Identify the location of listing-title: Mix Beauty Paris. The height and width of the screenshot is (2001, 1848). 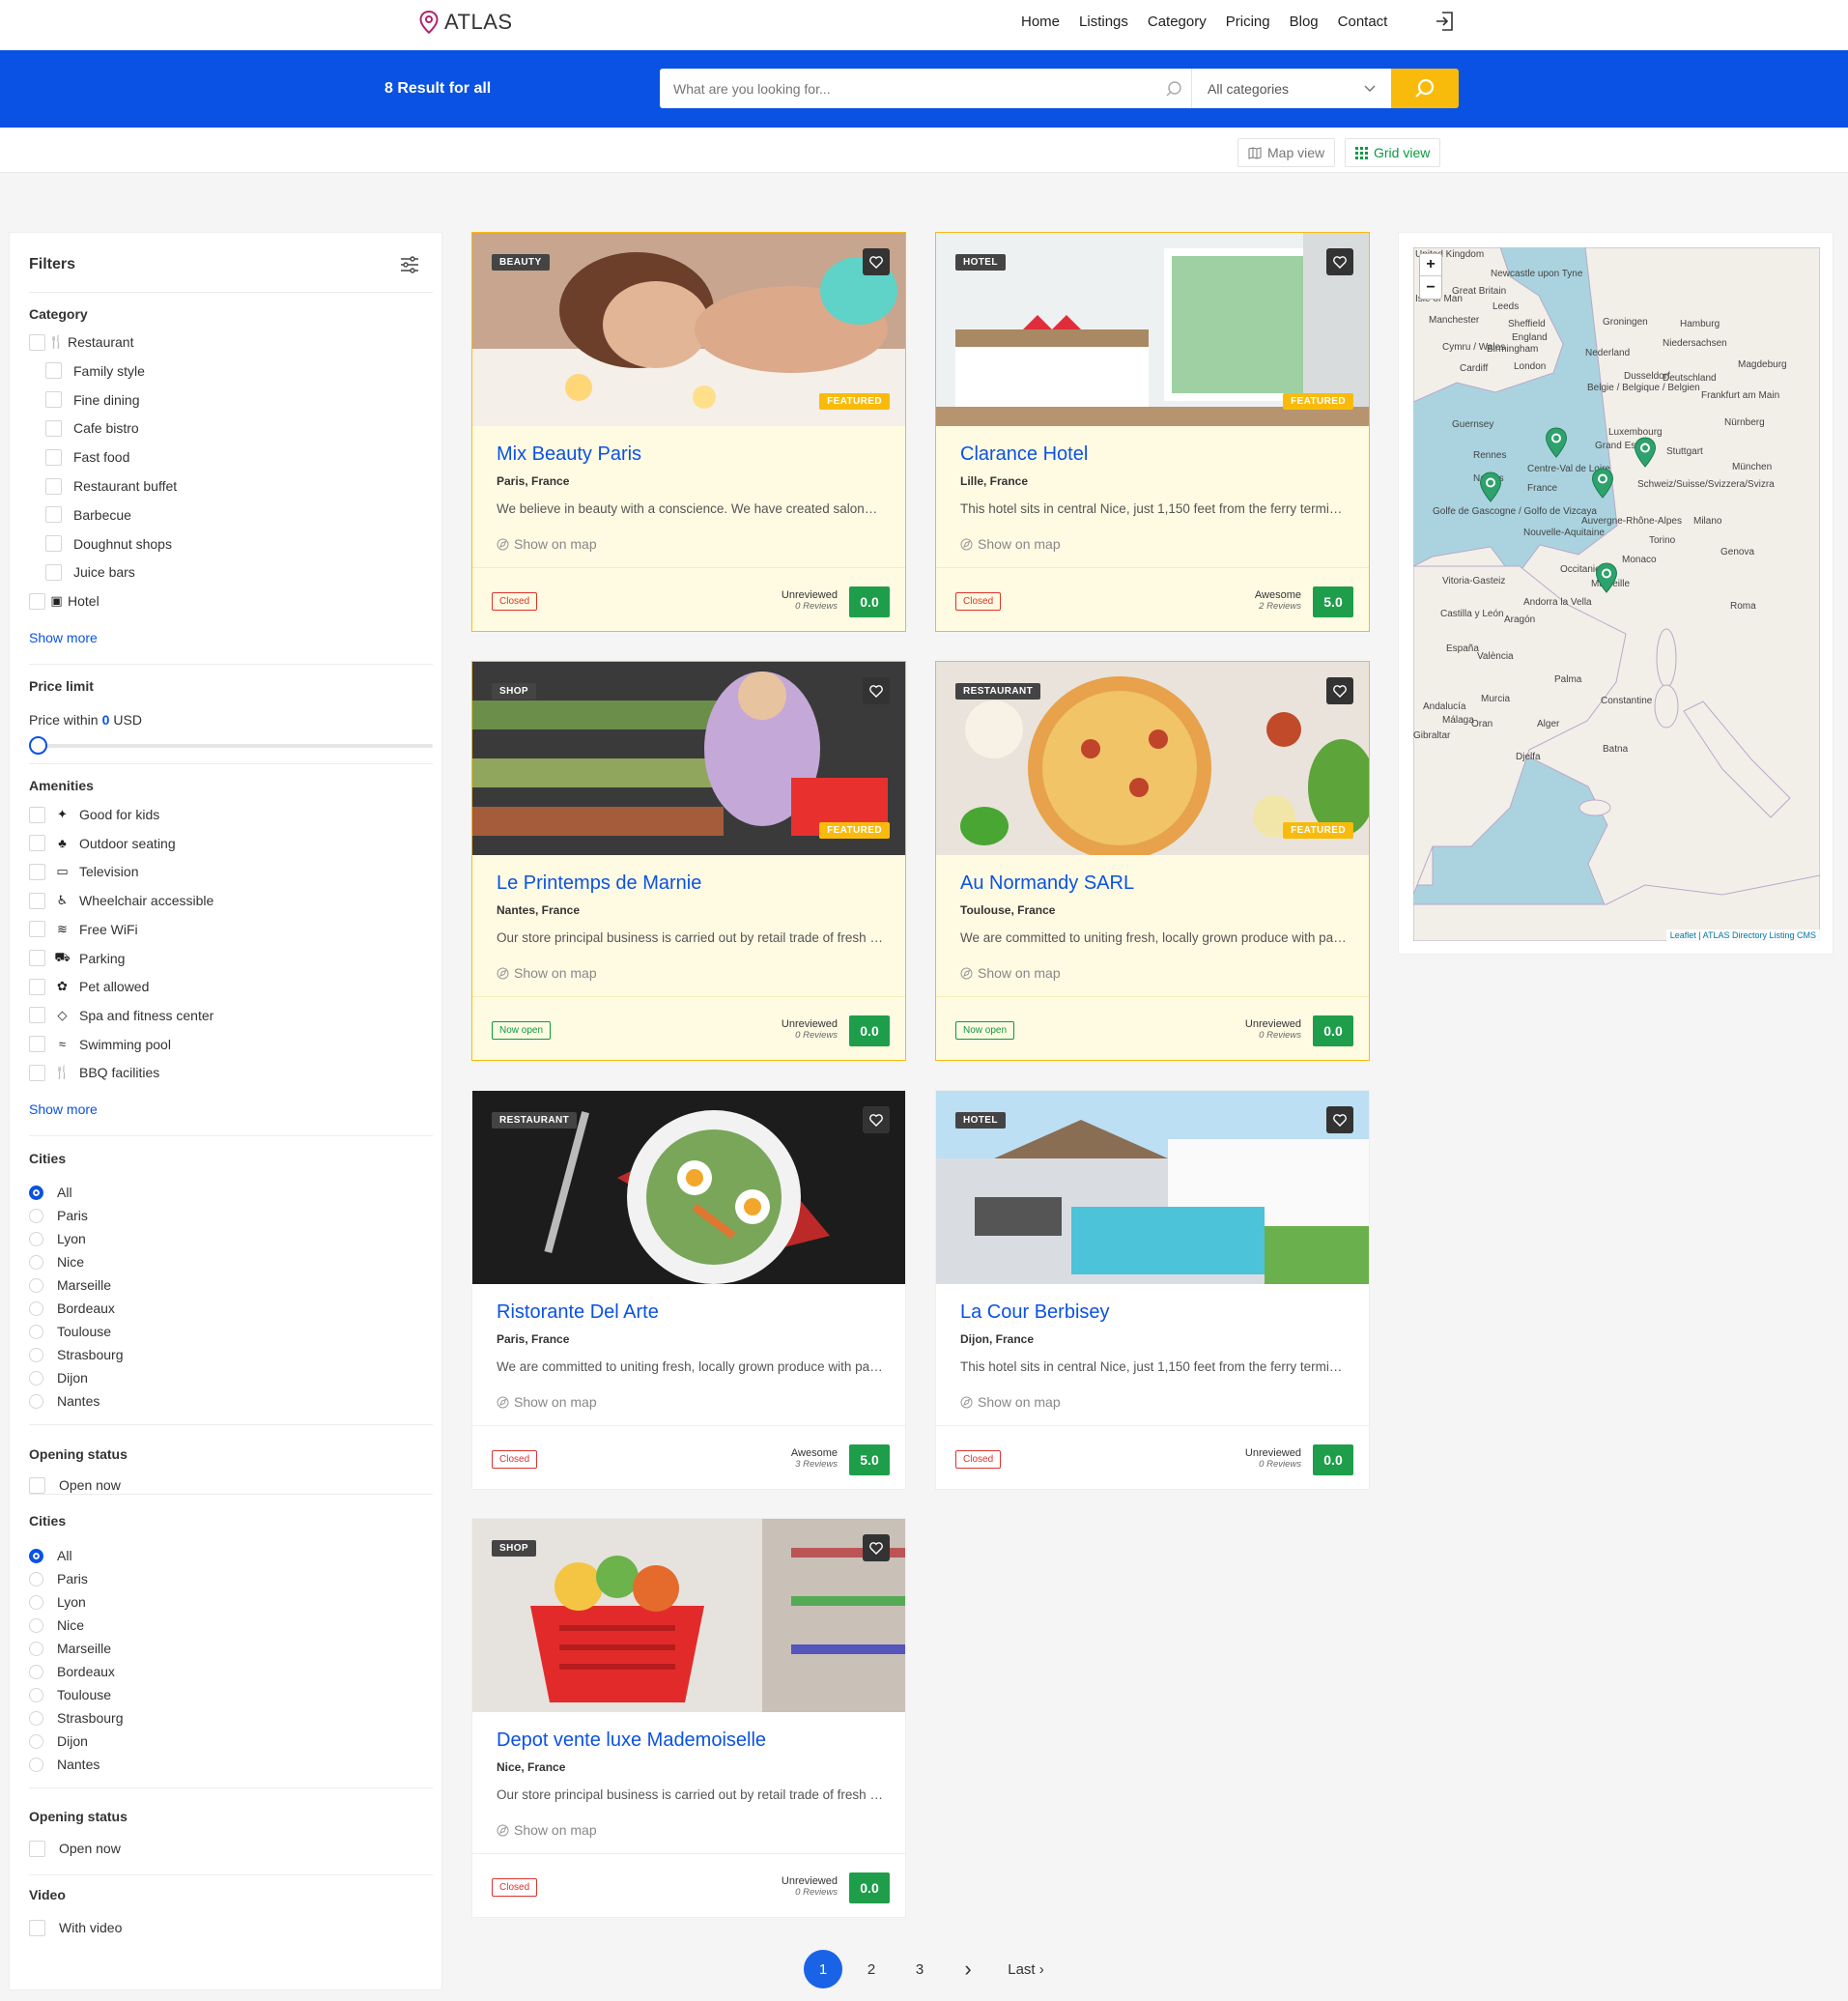
(569, 455).